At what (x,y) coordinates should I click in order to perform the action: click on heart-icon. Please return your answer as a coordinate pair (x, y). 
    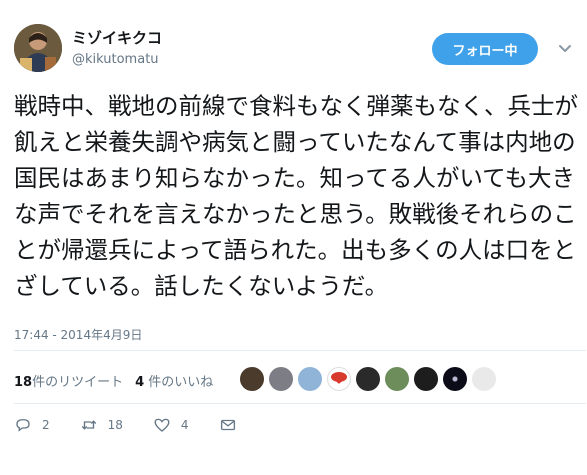
    Looking at the image, I should click on (162, 425).